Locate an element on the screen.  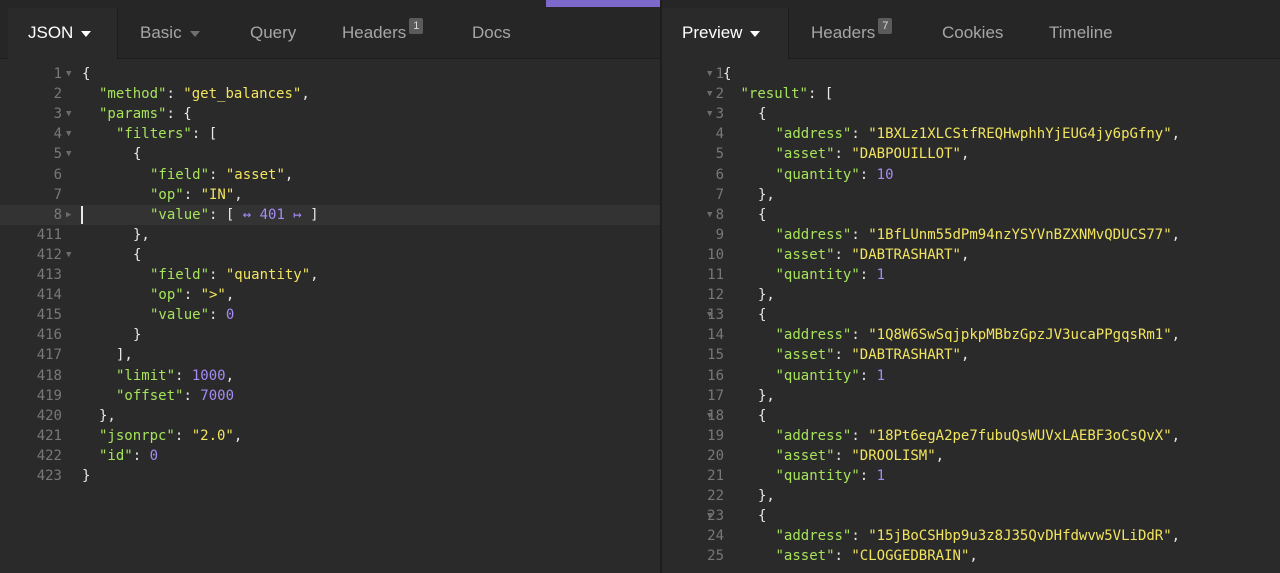
code-line: 417], is located at coordinates (330, 355).